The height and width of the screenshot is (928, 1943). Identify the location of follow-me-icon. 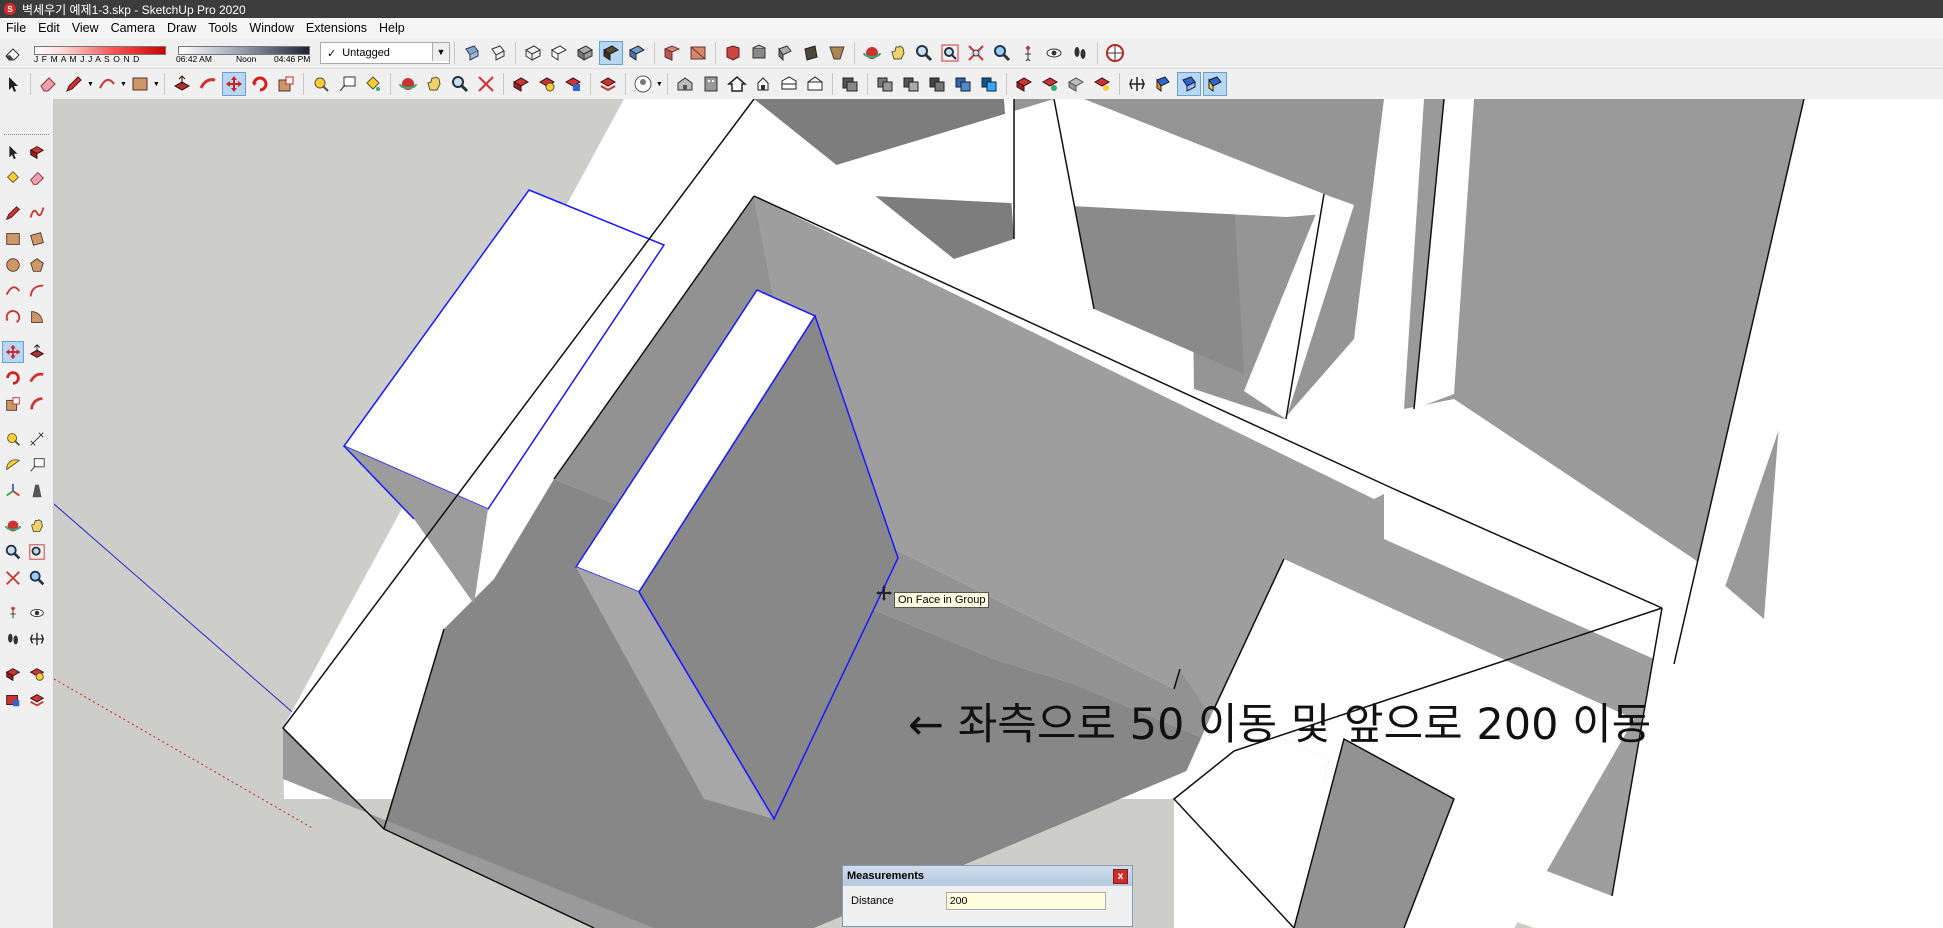
(37, 378).